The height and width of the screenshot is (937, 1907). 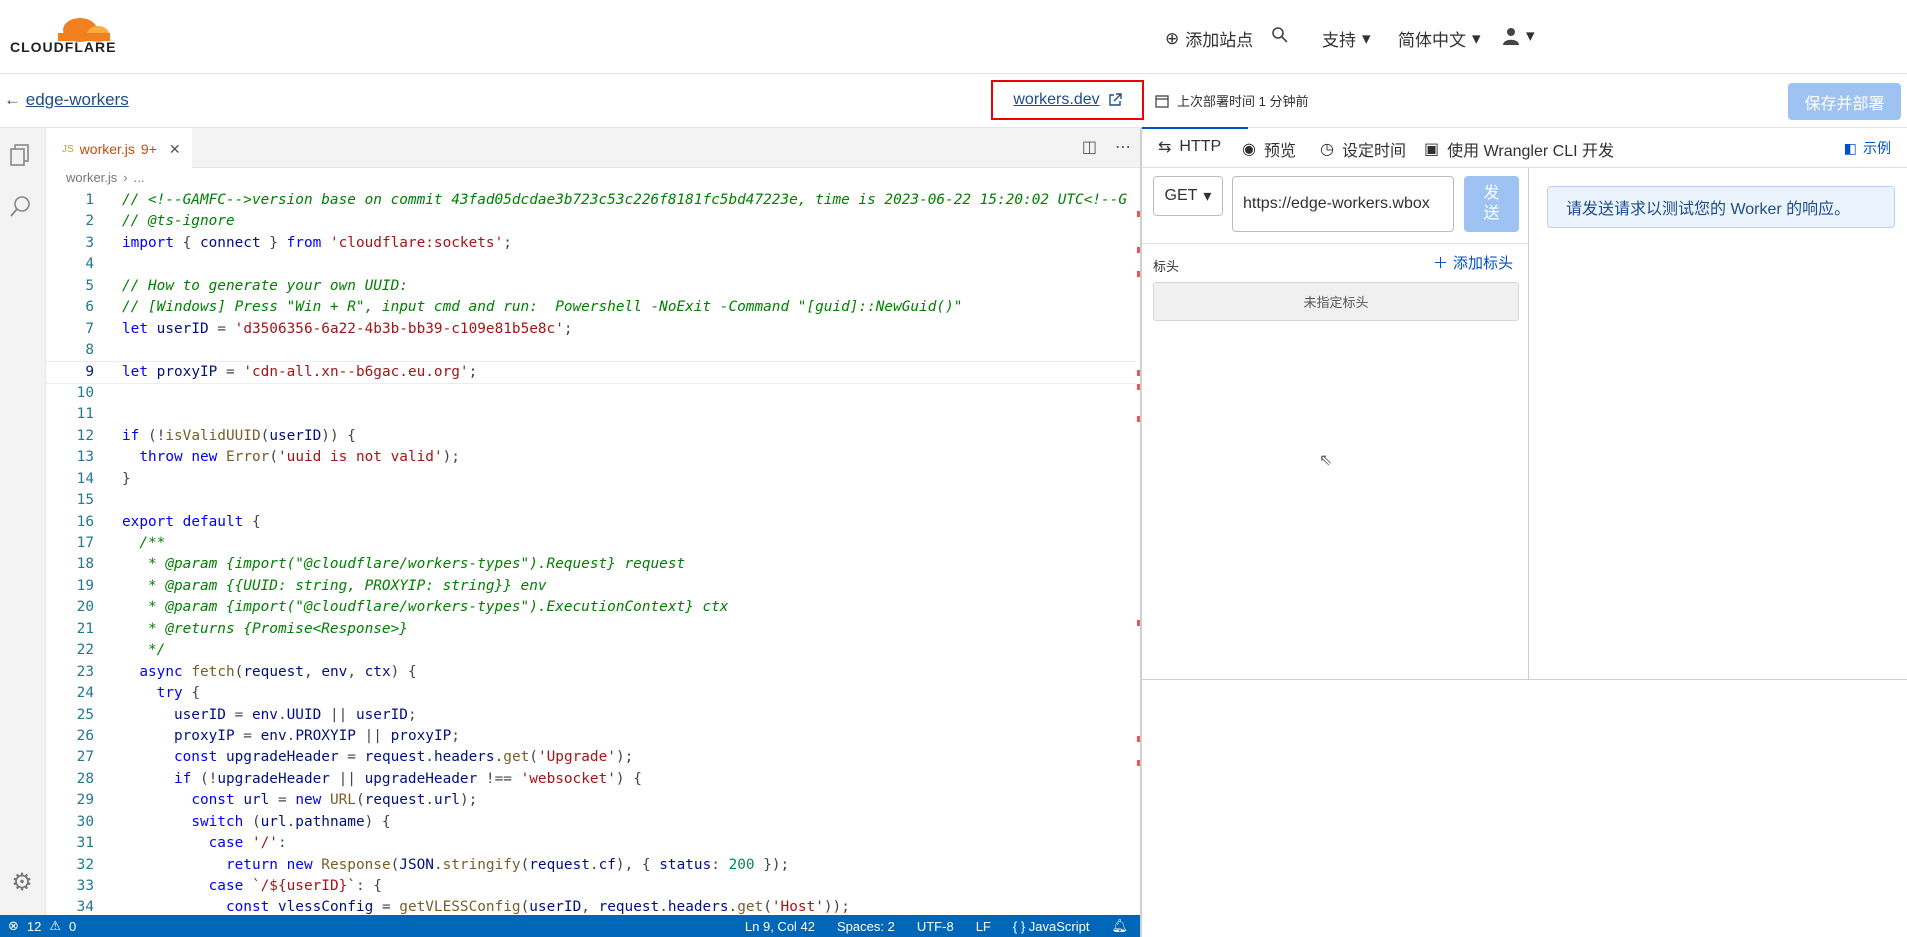 What do you see at coordinates (66, 100) in the screenshot?
I see `back-link: ← edge-workers` at bounding box center [66, 100].